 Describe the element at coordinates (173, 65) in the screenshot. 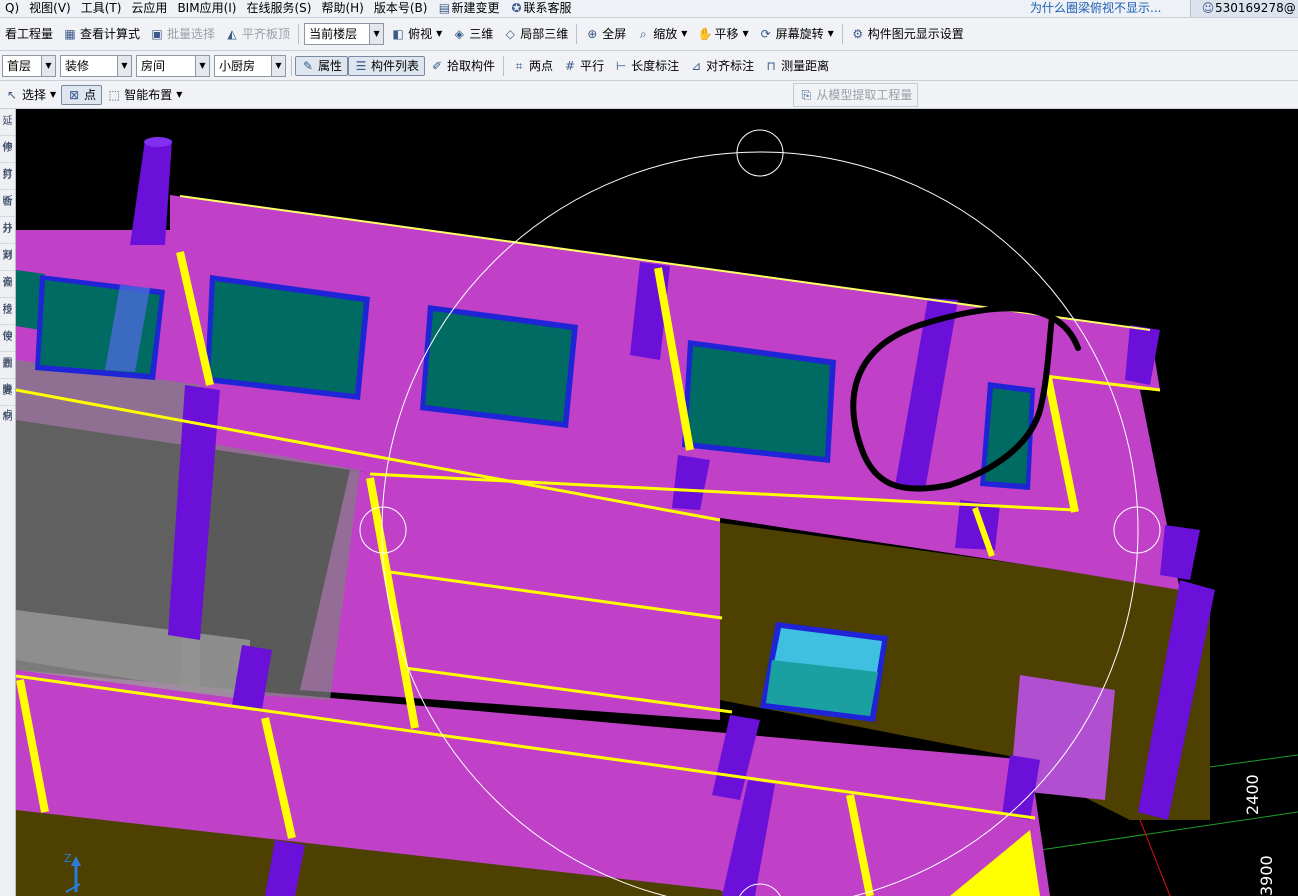

I see `type-select: 房间 ▼` at that location.